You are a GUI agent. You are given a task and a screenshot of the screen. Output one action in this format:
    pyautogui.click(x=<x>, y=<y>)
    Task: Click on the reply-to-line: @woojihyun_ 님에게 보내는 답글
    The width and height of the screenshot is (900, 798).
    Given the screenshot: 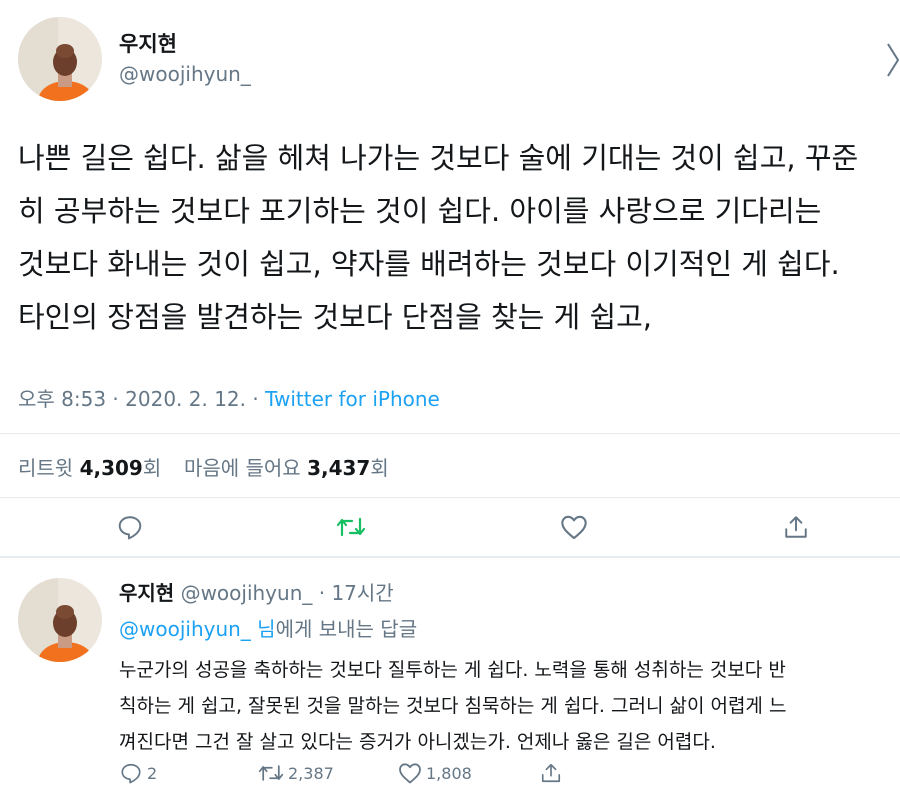 What is the action you would take?
    pyautogui.click(x=268, y=627)
    